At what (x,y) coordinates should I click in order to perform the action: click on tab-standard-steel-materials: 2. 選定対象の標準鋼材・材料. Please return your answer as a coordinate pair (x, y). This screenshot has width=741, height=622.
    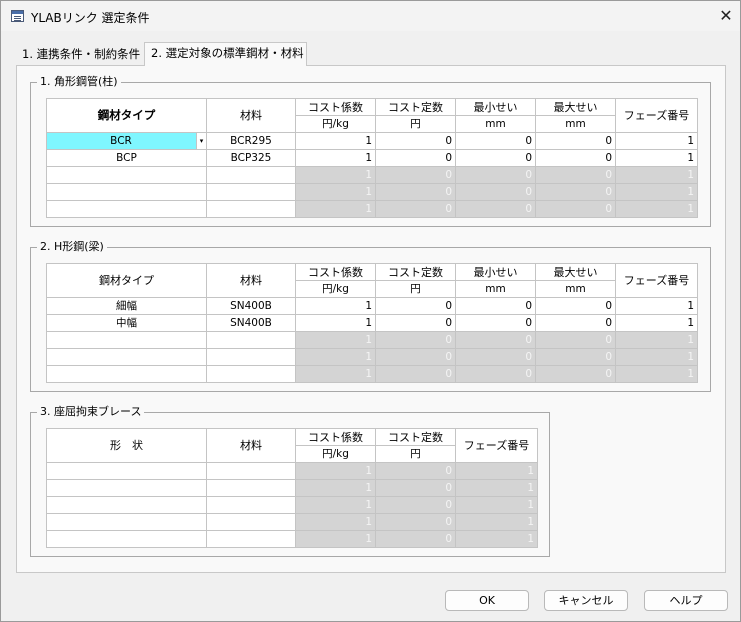
    Looking at the image, I should click on (225, 54).